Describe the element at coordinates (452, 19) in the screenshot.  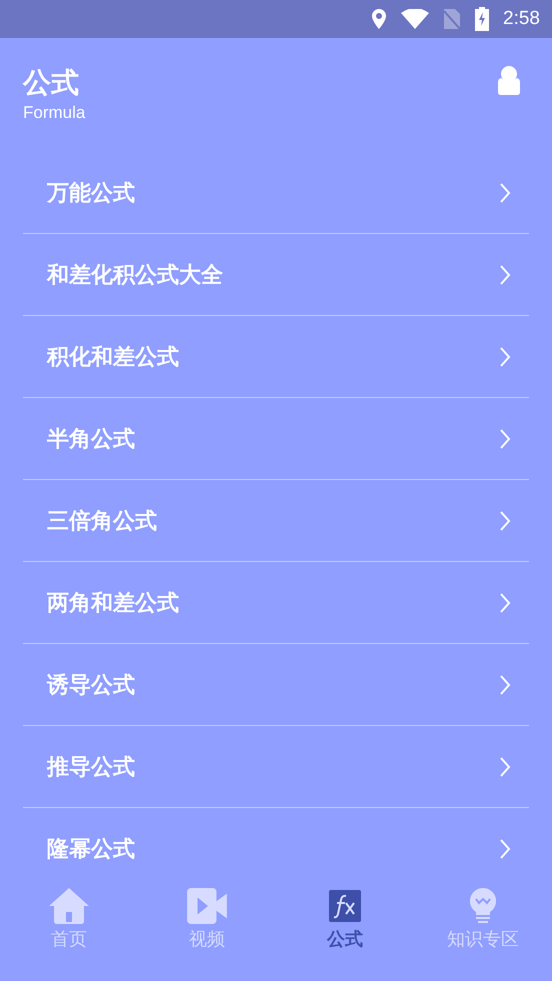
I see `no-sim-icon` at that location.